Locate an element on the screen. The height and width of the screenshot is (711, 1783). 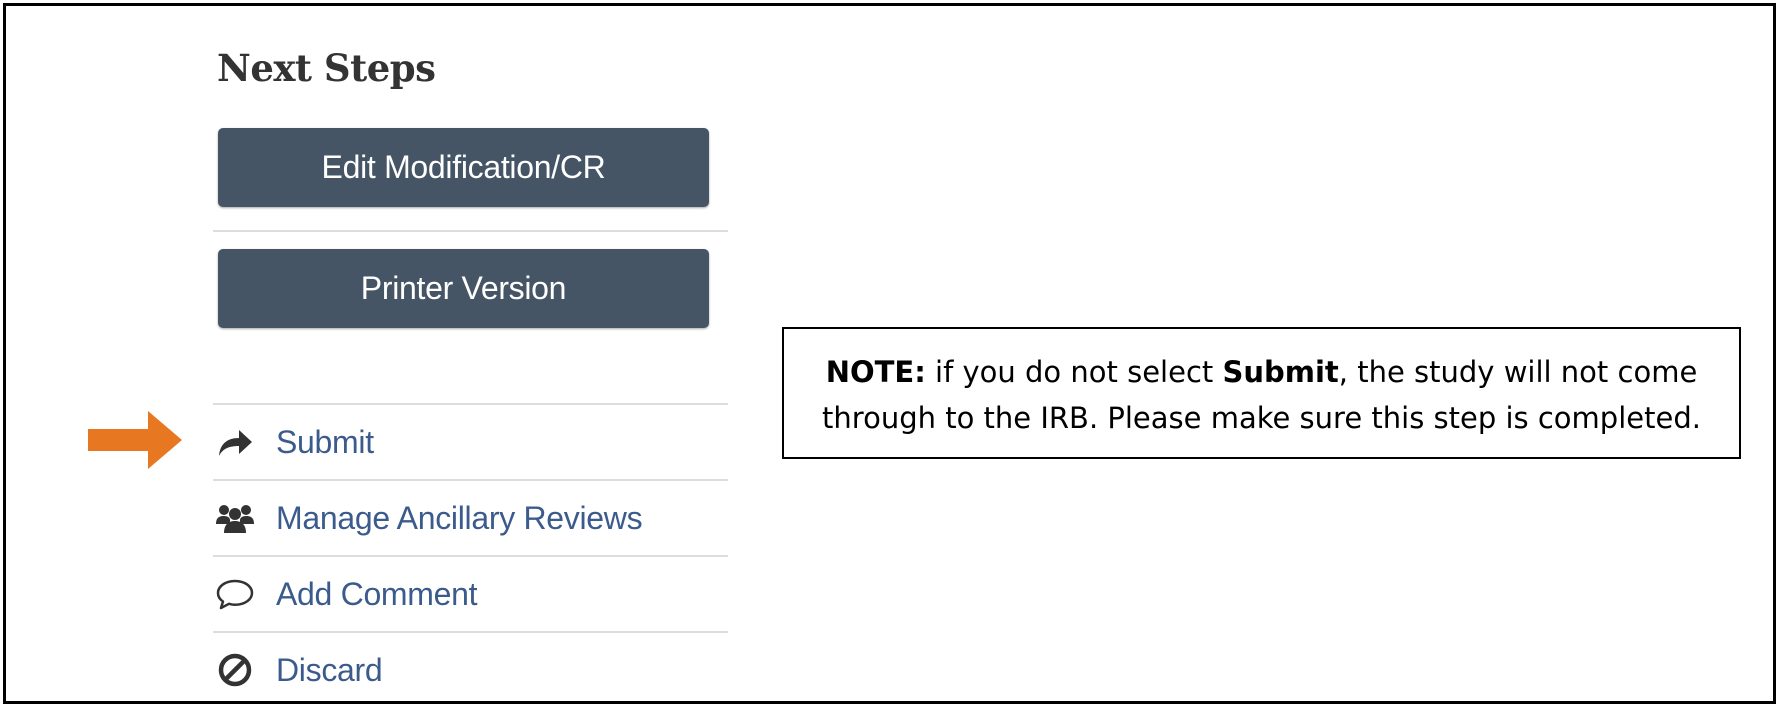
users-group-icon is located at coordinates (235, 518).